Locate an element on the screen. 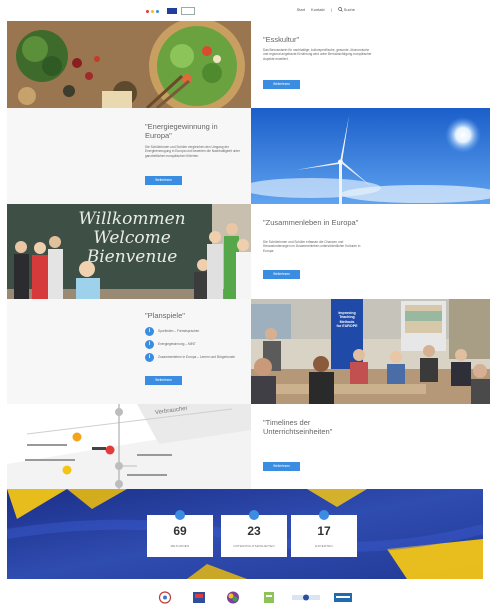 This screenshot has width=490, height=608. esskultur-title: "Esskultur" is located at coordinates (281, 39).